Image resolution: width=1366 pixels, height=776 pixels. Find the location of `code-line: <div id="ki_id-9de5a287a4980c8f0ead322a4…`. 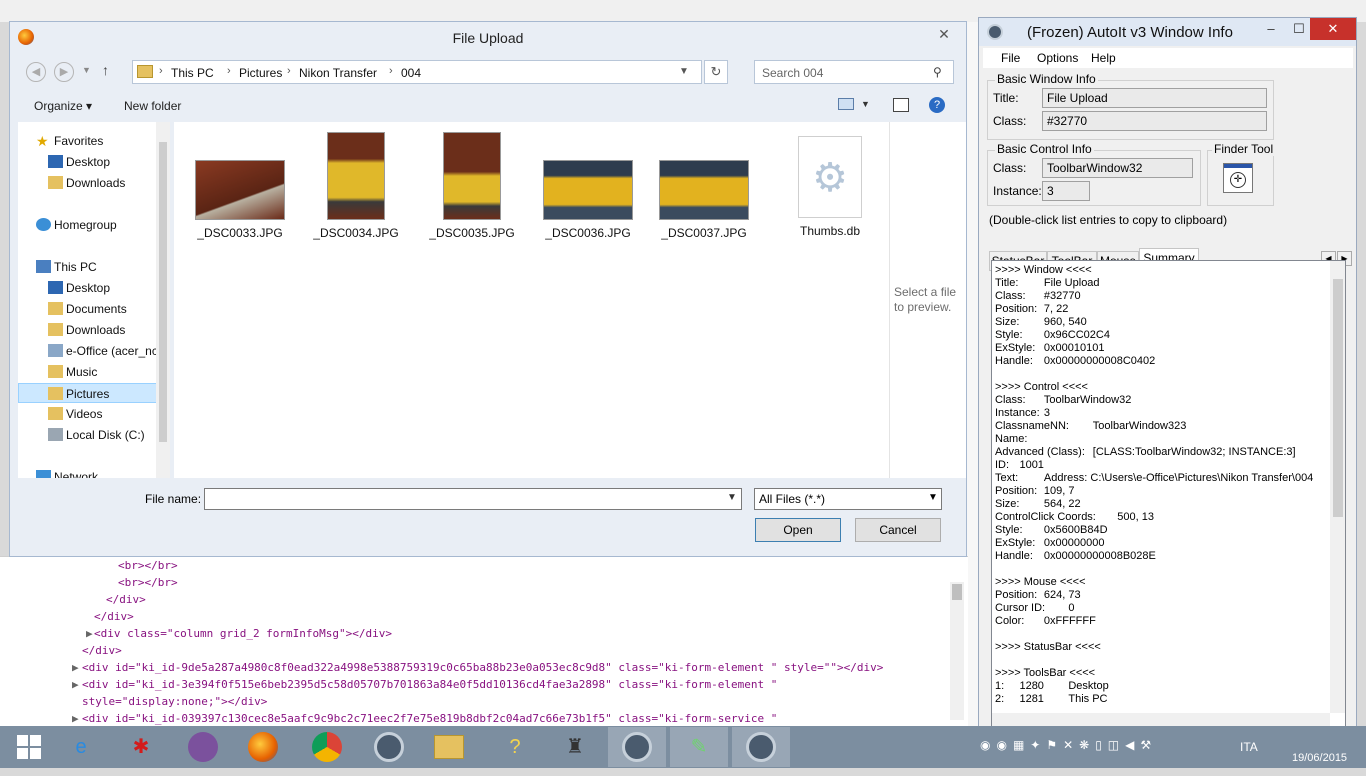

code-line: <div id="ki_id-9de5a287a4980c8f0ead322a4… is located at coordinates (482, 667).